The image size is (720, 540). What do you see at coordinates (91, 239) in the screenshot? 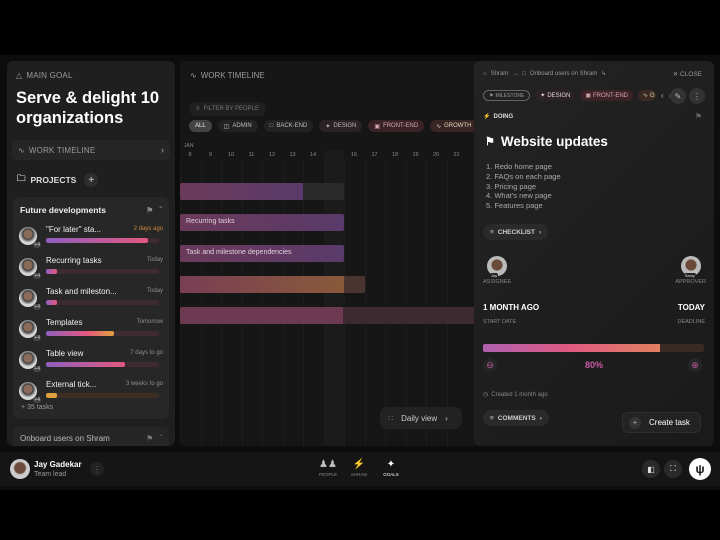
I see `task-item: +4 "For later" sta... 2 days ago` at bounding box center [91, 239].